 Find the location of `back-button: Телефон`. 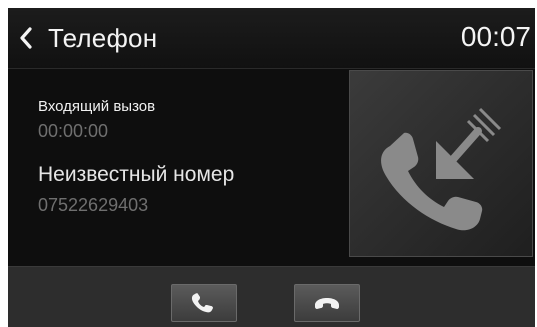

back-button: Телефон is located at coordinates (98, 38).